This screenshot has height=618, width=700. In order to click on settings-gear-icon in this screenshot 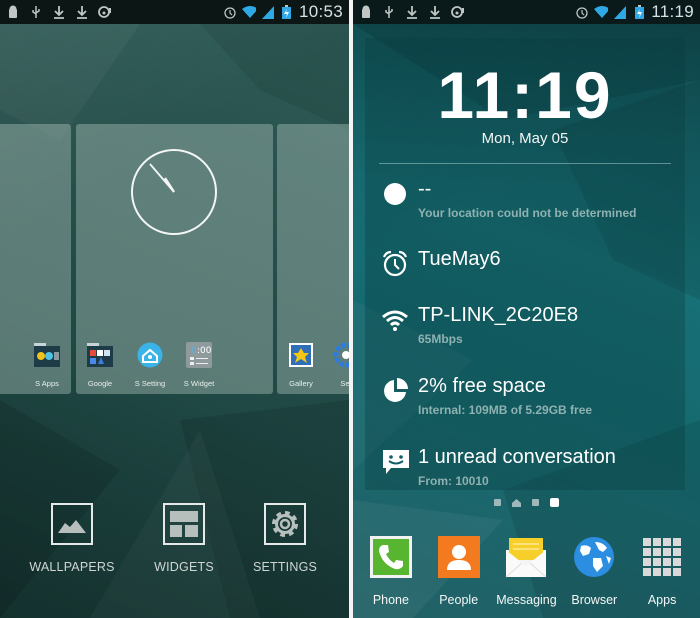, I will do `click(341, 355)`.